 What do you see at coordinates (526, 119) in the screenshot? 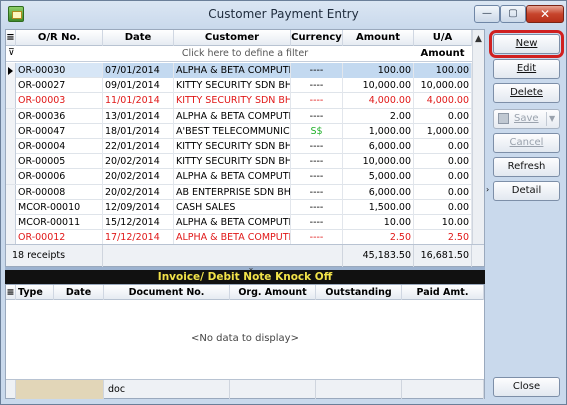
I see `save-button: Save ▼` at bounding box center [526, 119].